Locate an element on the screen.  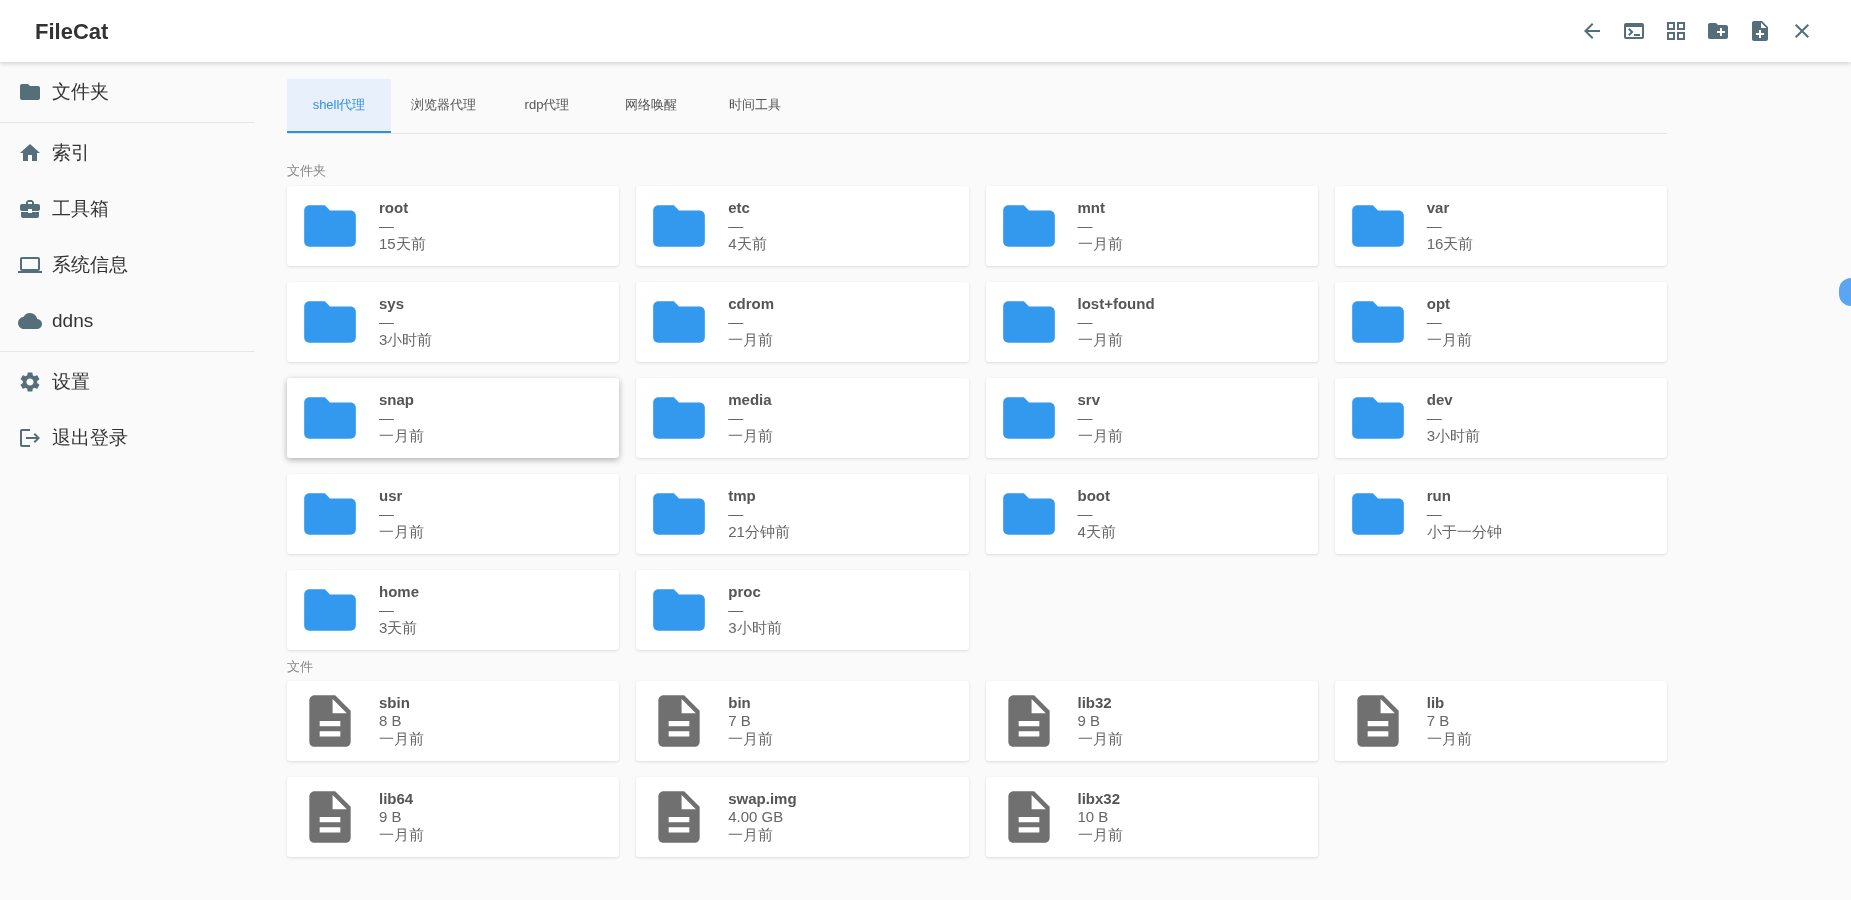
item-name: boot is located at coordinates (1094, 495).